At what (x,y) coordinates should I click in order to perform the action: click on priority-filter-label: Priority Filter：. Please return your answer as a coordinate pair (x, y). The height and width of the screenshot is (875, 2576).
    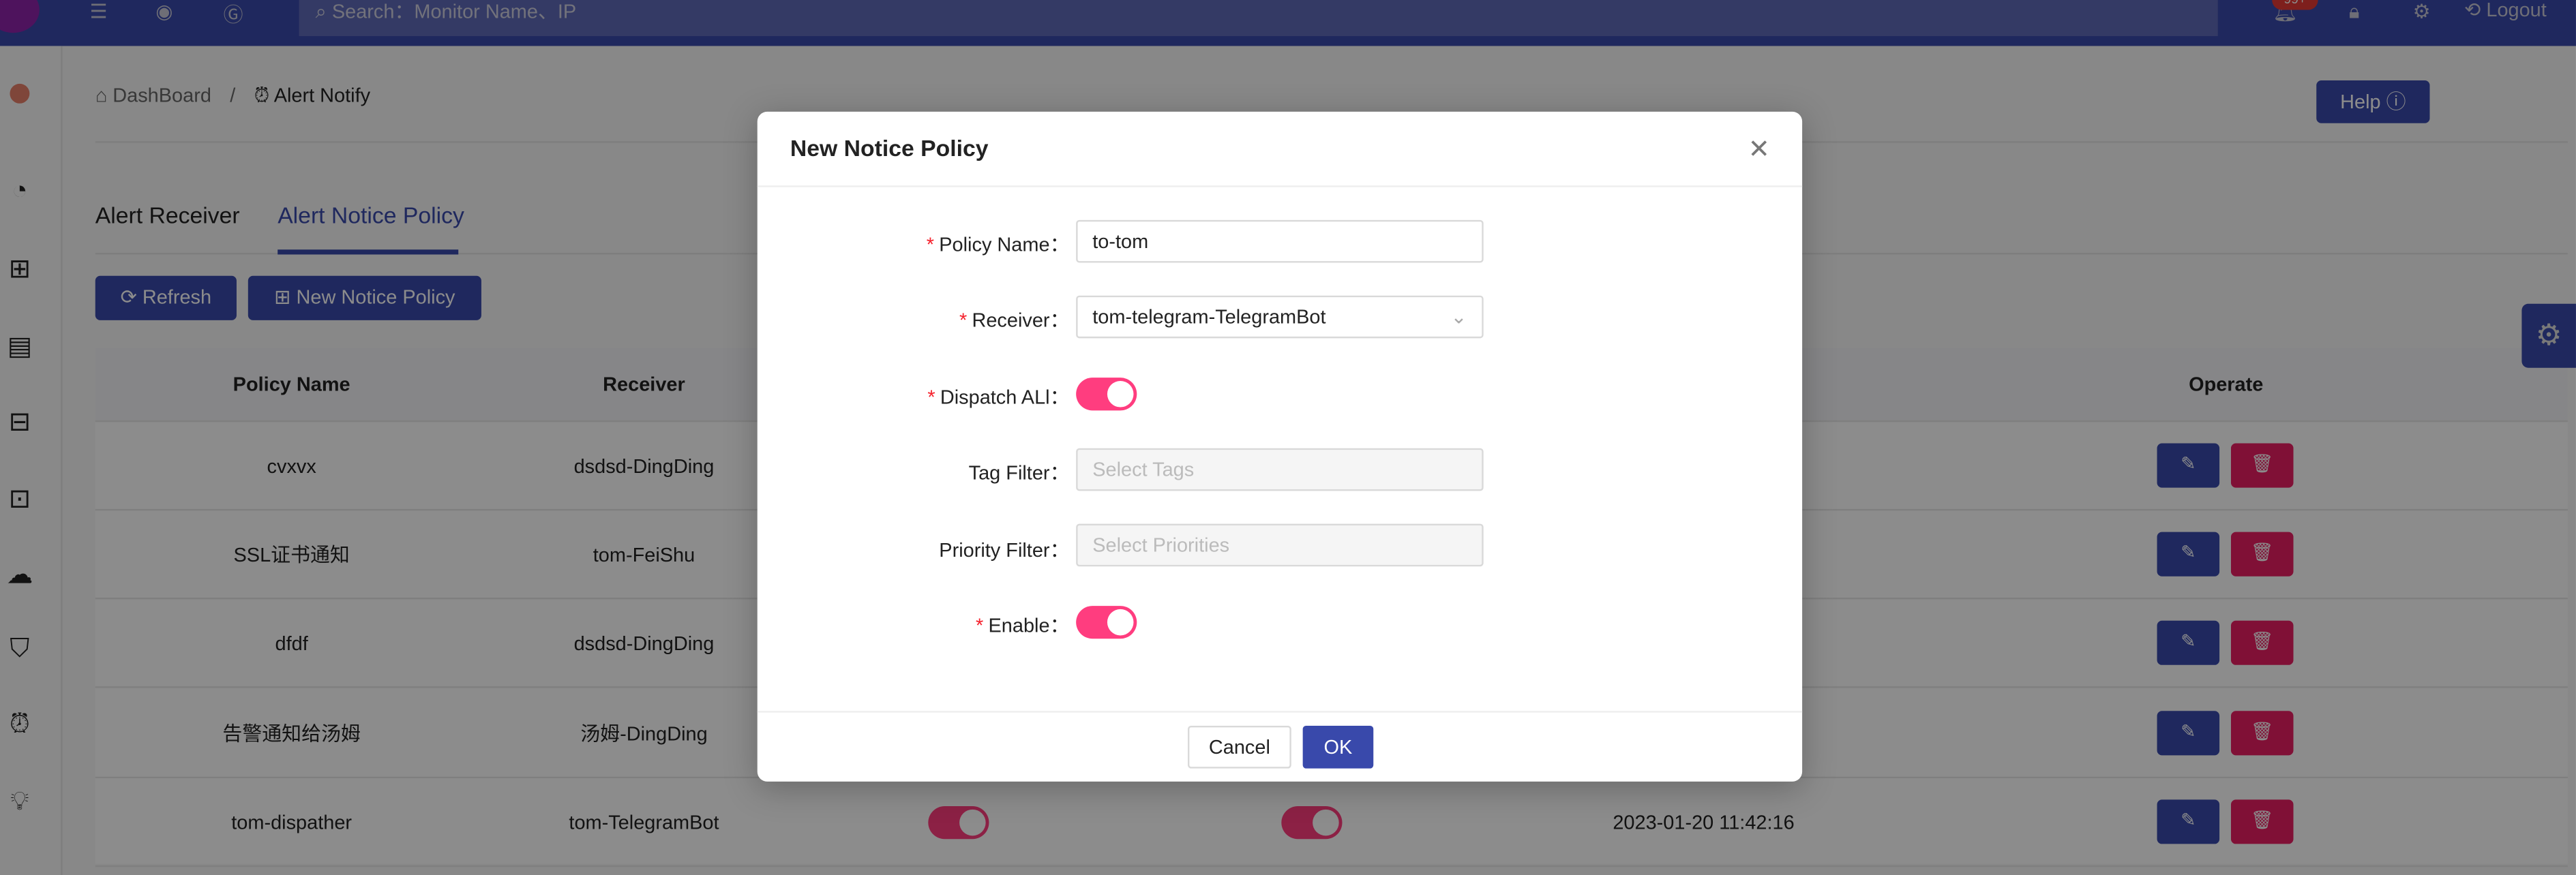
    Looking at the image, I should click on (1004, 550).